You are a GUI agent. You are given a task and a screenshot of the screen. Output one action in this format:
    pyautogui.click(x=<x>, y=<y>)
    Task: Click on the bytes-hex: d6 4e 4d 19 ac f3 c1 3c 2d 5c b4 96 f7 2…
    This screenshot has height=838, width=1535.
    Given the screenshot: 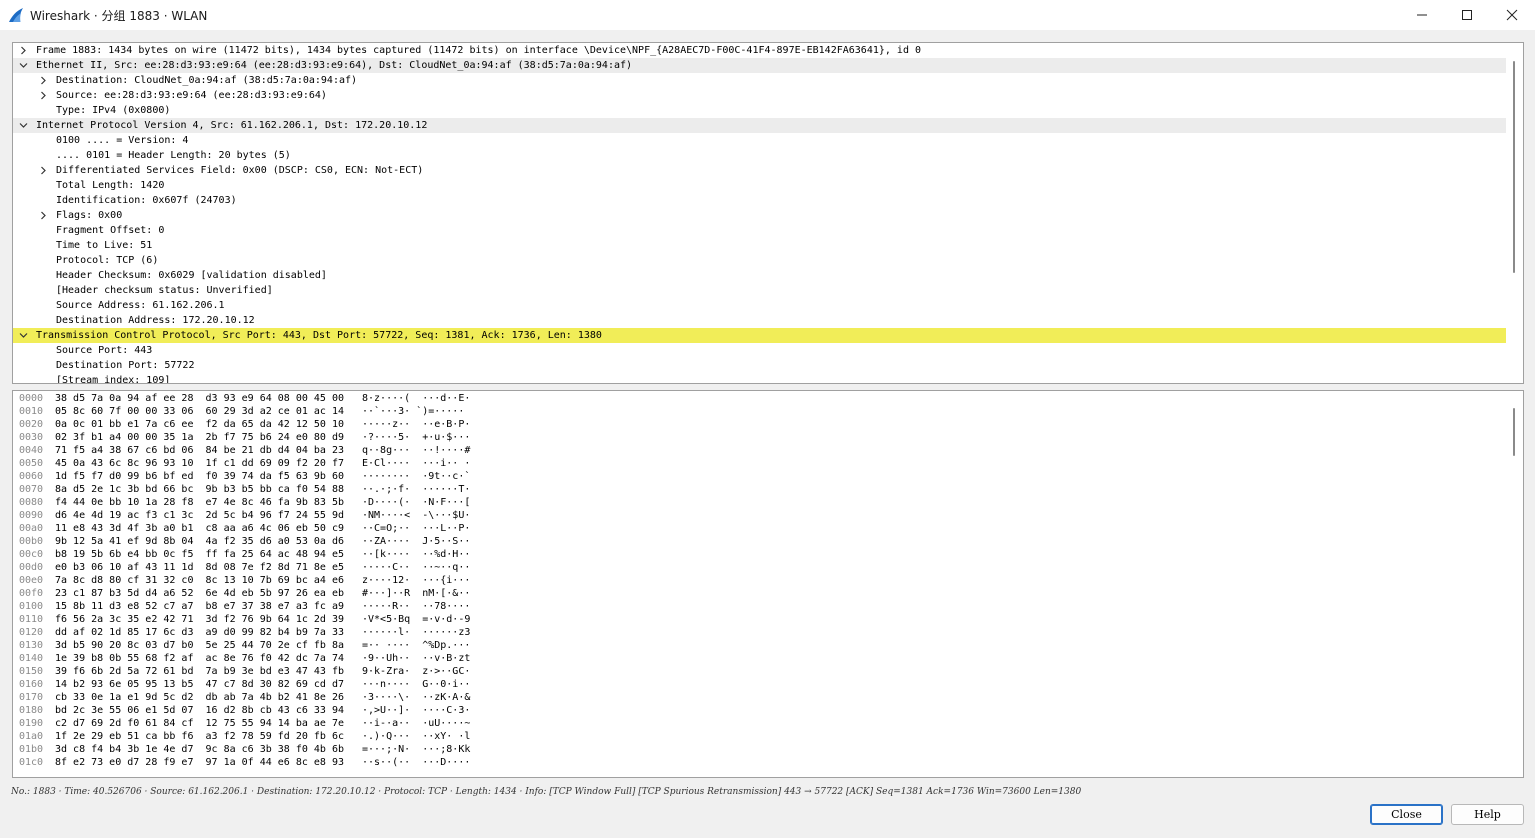 What is the action you would take?
    pyautogui.click(x=199, y=515)
    